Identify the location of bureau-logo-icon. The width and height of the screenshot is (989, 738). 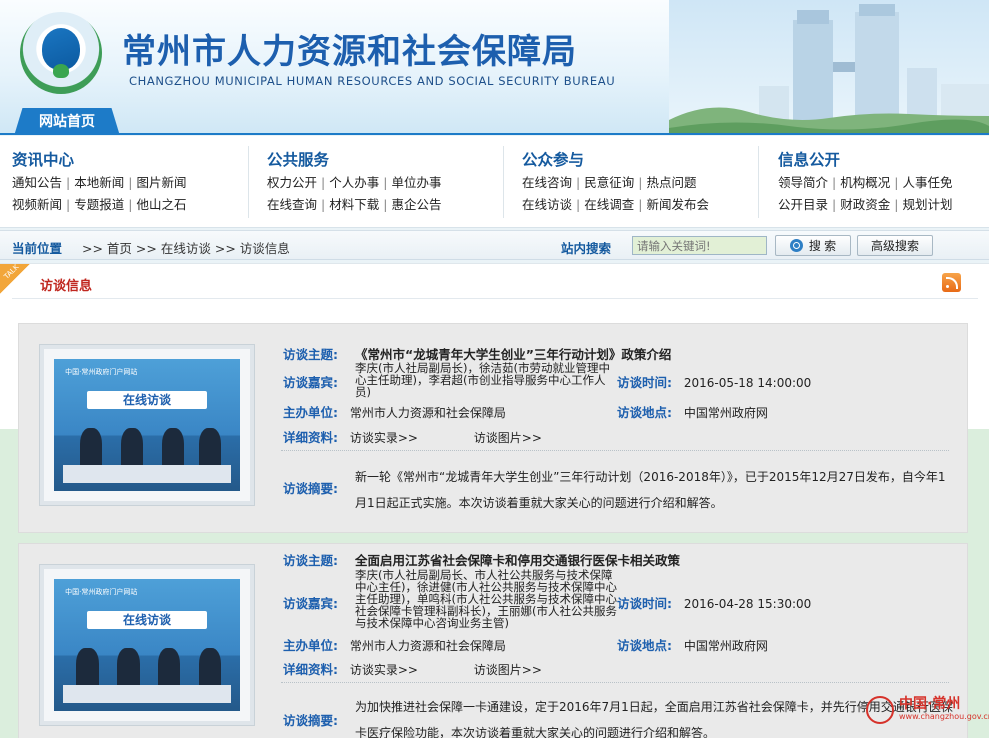
(61, 53).